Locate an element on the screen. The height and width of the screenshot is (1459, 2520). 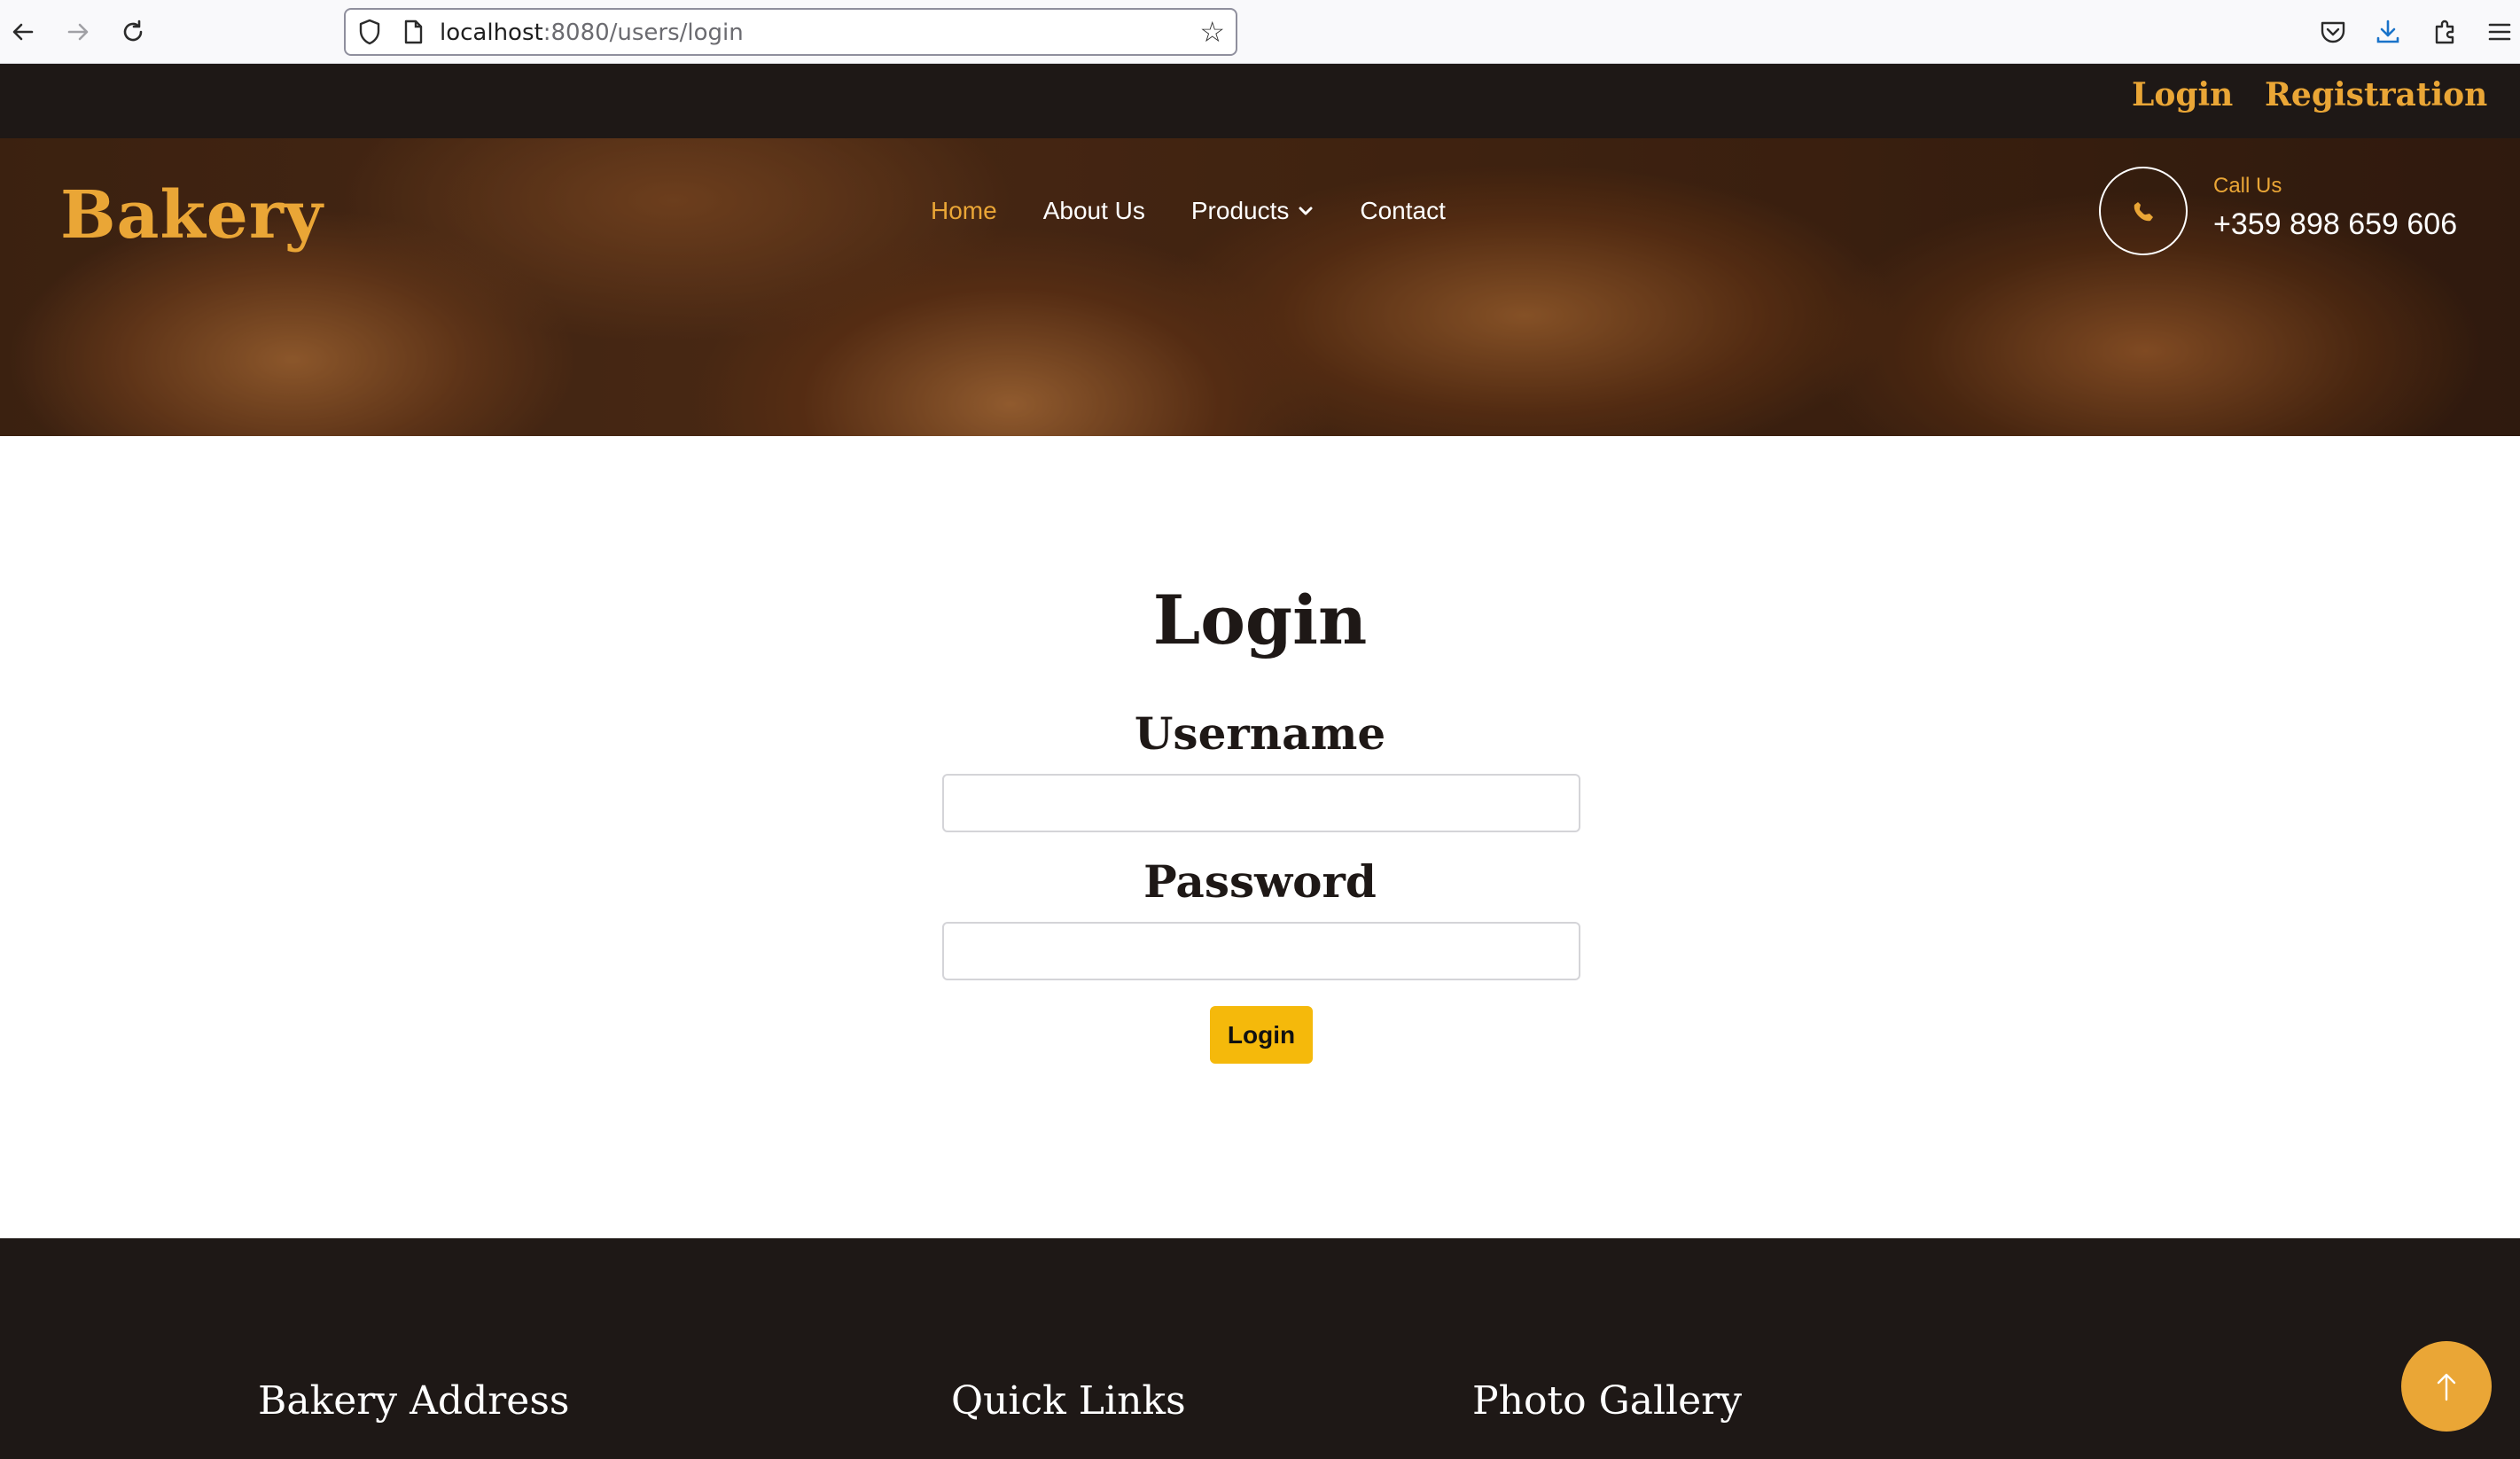
phone-button is located at coordinates (2143, 211).